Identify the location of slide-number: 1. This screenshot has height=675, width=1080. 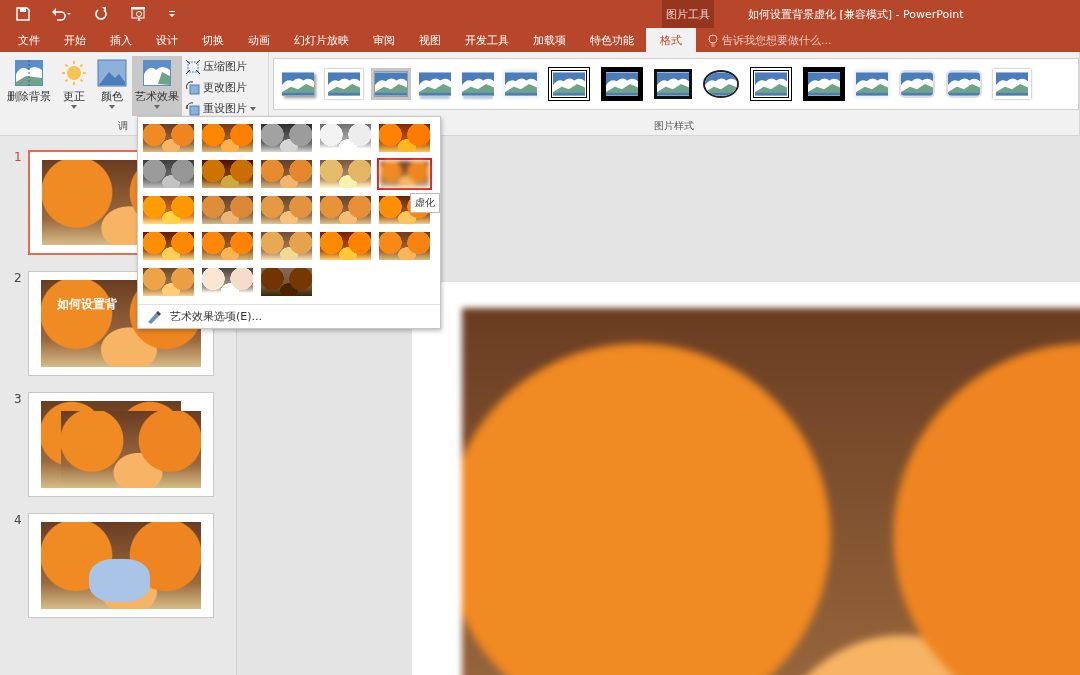
(18, 158).